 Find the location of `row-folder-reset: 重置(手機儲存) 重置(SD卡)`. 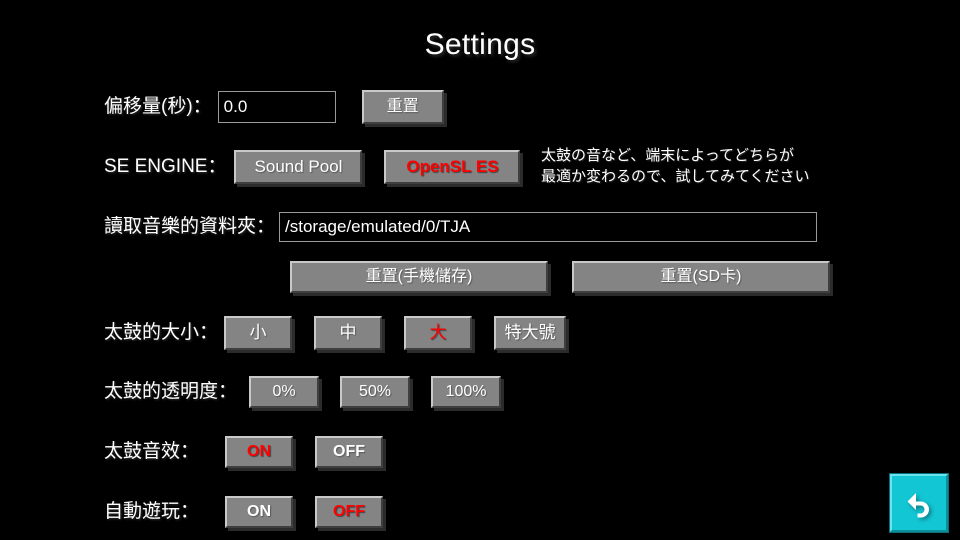

row-folder-reset: 重置(手機儲存) 重置(SD卡) is located at coordinates (560, 277).